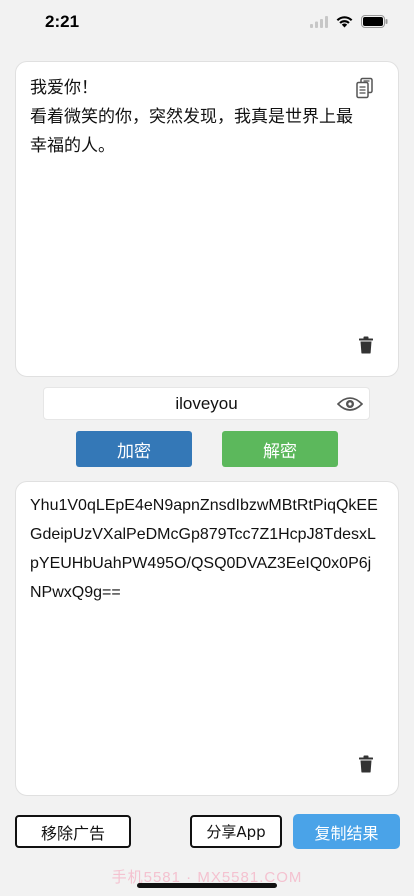  What do you see at coordinates (73, 831) in the screenshot?
I see `remove-ads-button: 移除广告` at bounding box center [73, 831].